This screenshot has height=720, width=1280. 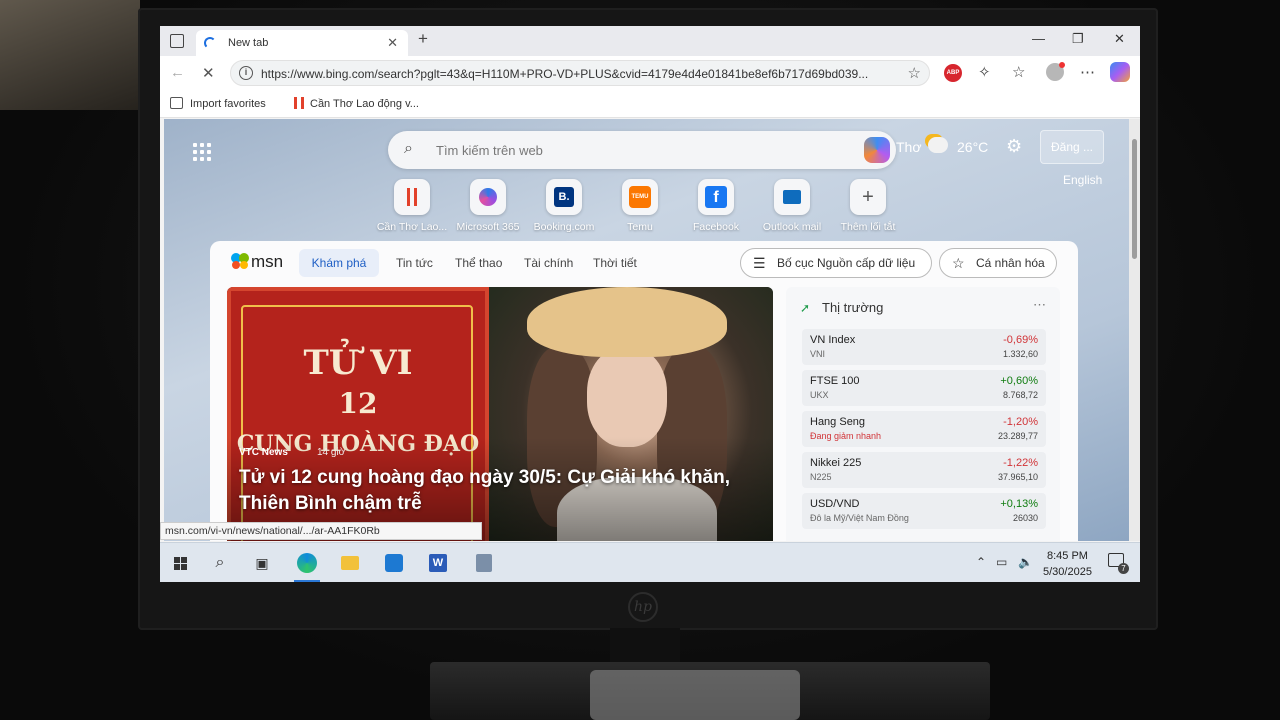 I want to click on market-row: Nikkei 225 N225 -1,22% 37.965,10, so click(x=924, y=470).